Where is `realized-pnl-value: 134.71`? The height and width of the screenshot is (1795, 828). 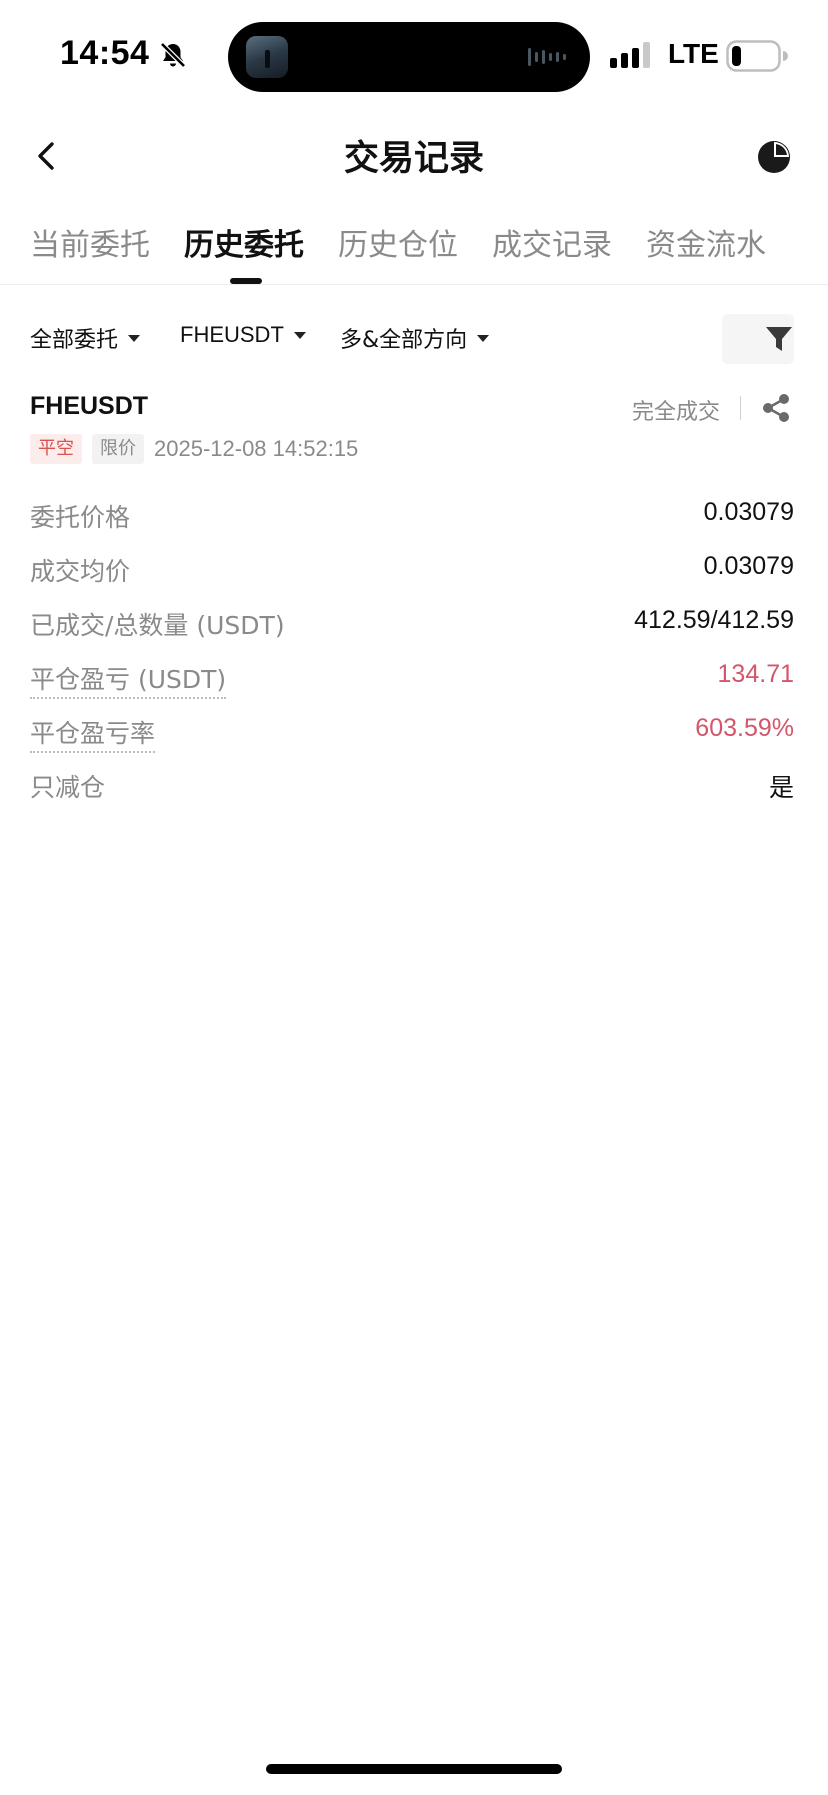 realized-pnl-value: 134.71 is located at coordinates (755, 674).